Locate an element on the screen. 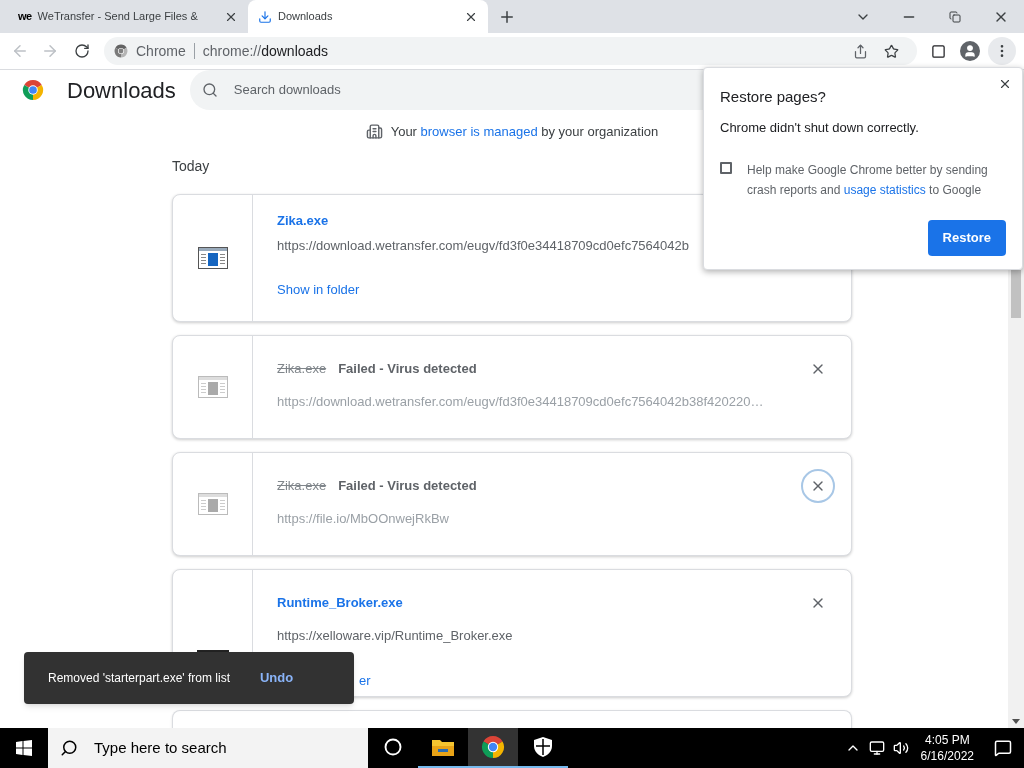 This screenshot has height=768, width=1024. side-panel-icon is located at coordinates (938, 51).